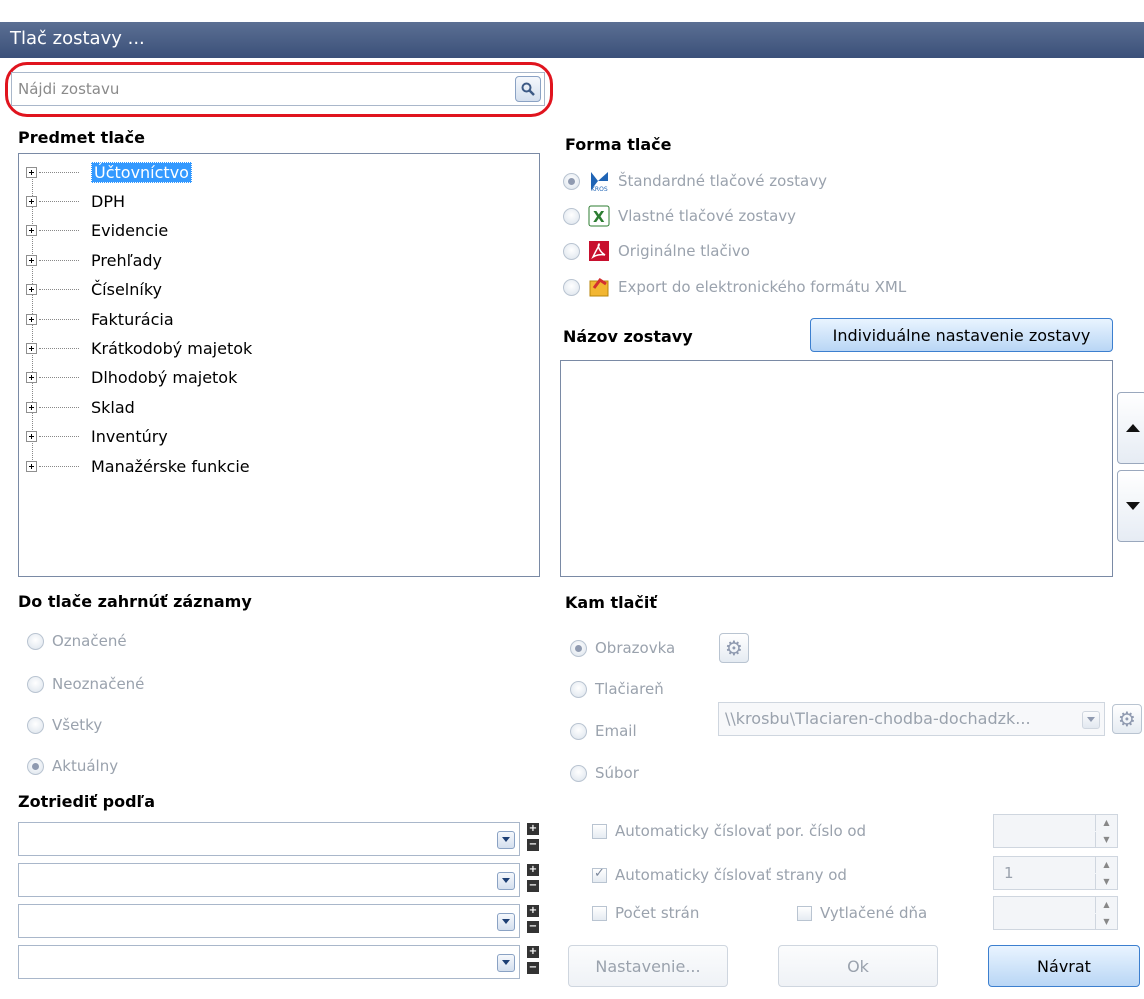 This screenshot has width=1144, height=999. I want to click on individual-settings-button: Individuálne nastavenie zostavy, so click(961, 335).